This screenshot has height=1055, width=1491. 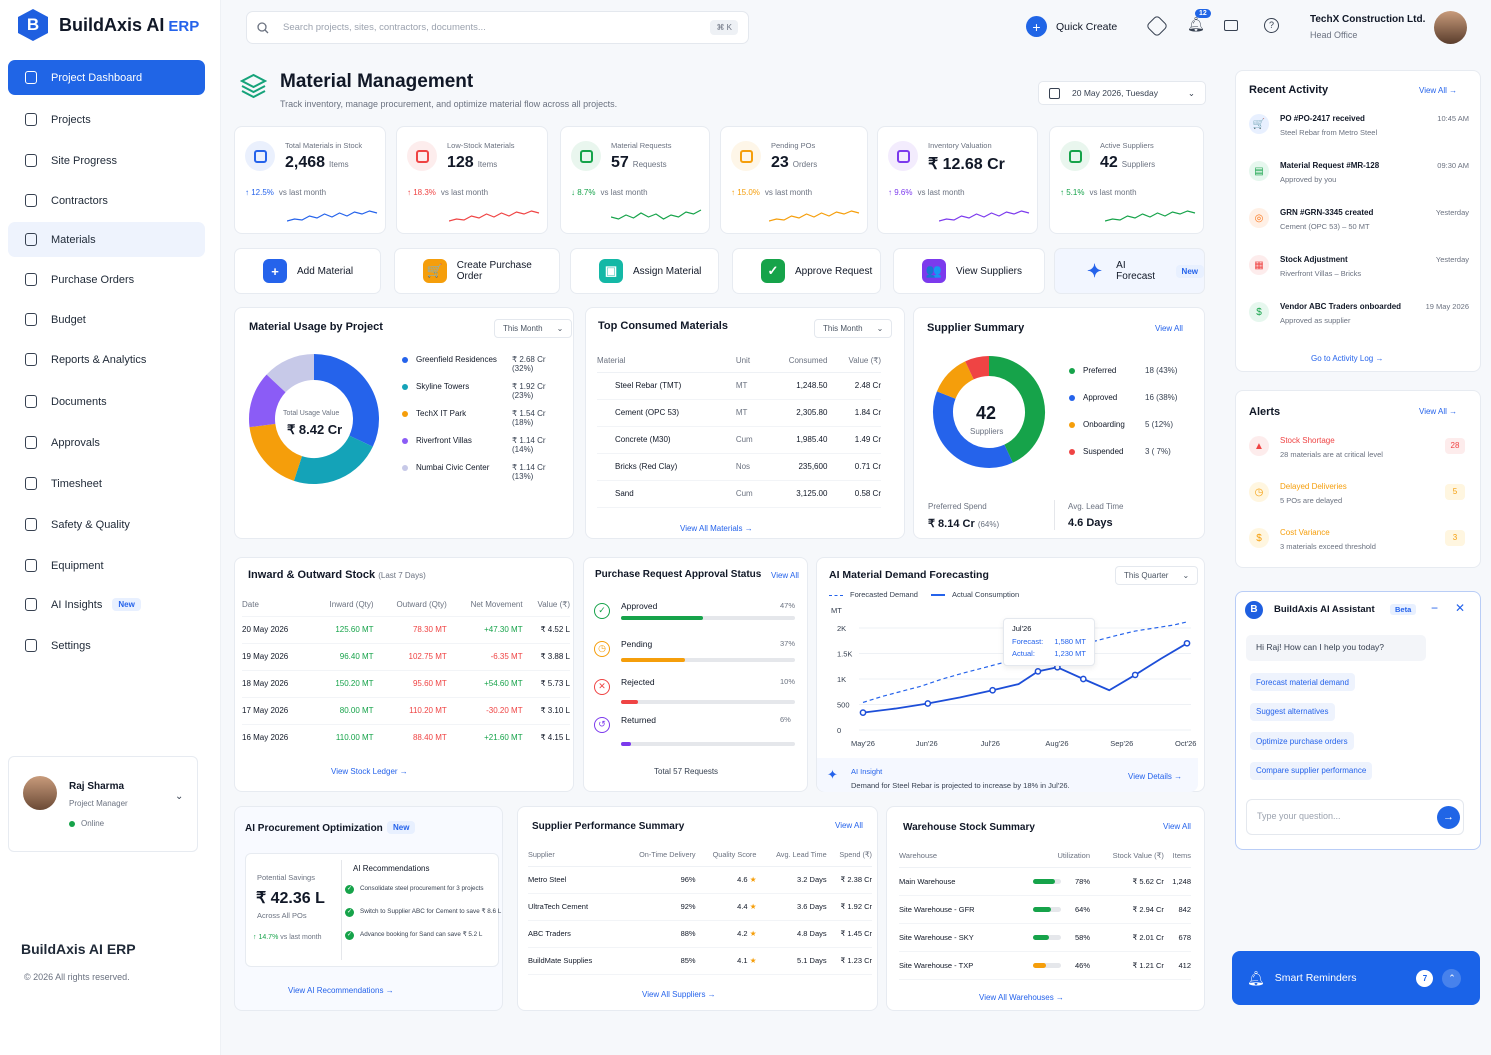 What do you see at coordinates (739, 412) in the screenshot?
I see `table-row: Cement (OPC 53) MT 2,305.80 1.84 Cr` at bounding box center [739, 412].